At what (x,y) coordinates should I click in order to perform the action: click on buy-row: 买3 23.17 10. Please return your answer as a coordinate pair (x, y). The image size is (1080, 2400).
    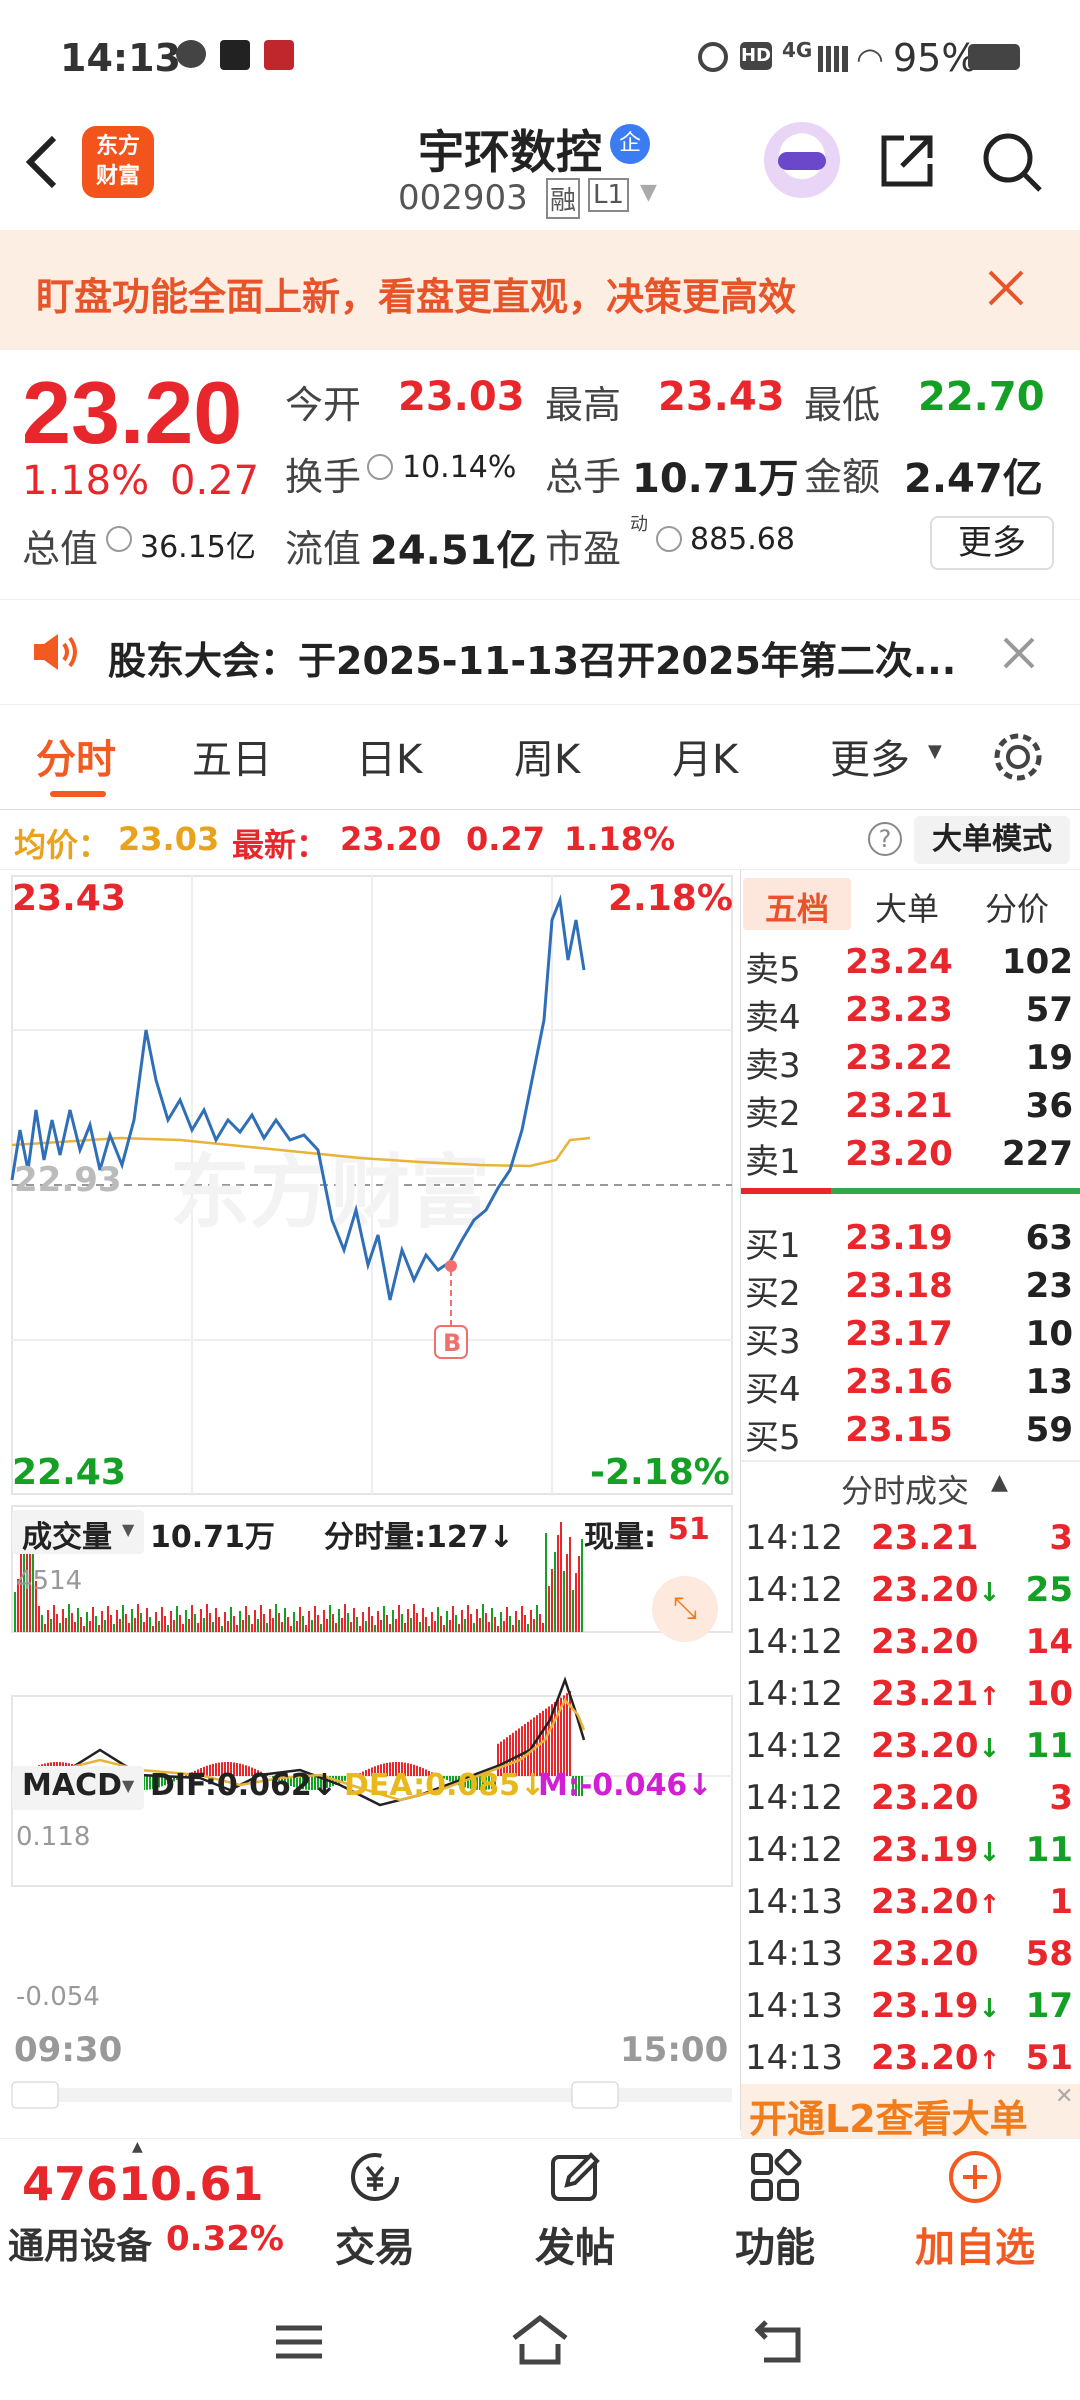
    Looking at the image, I should click on (910, 1336).